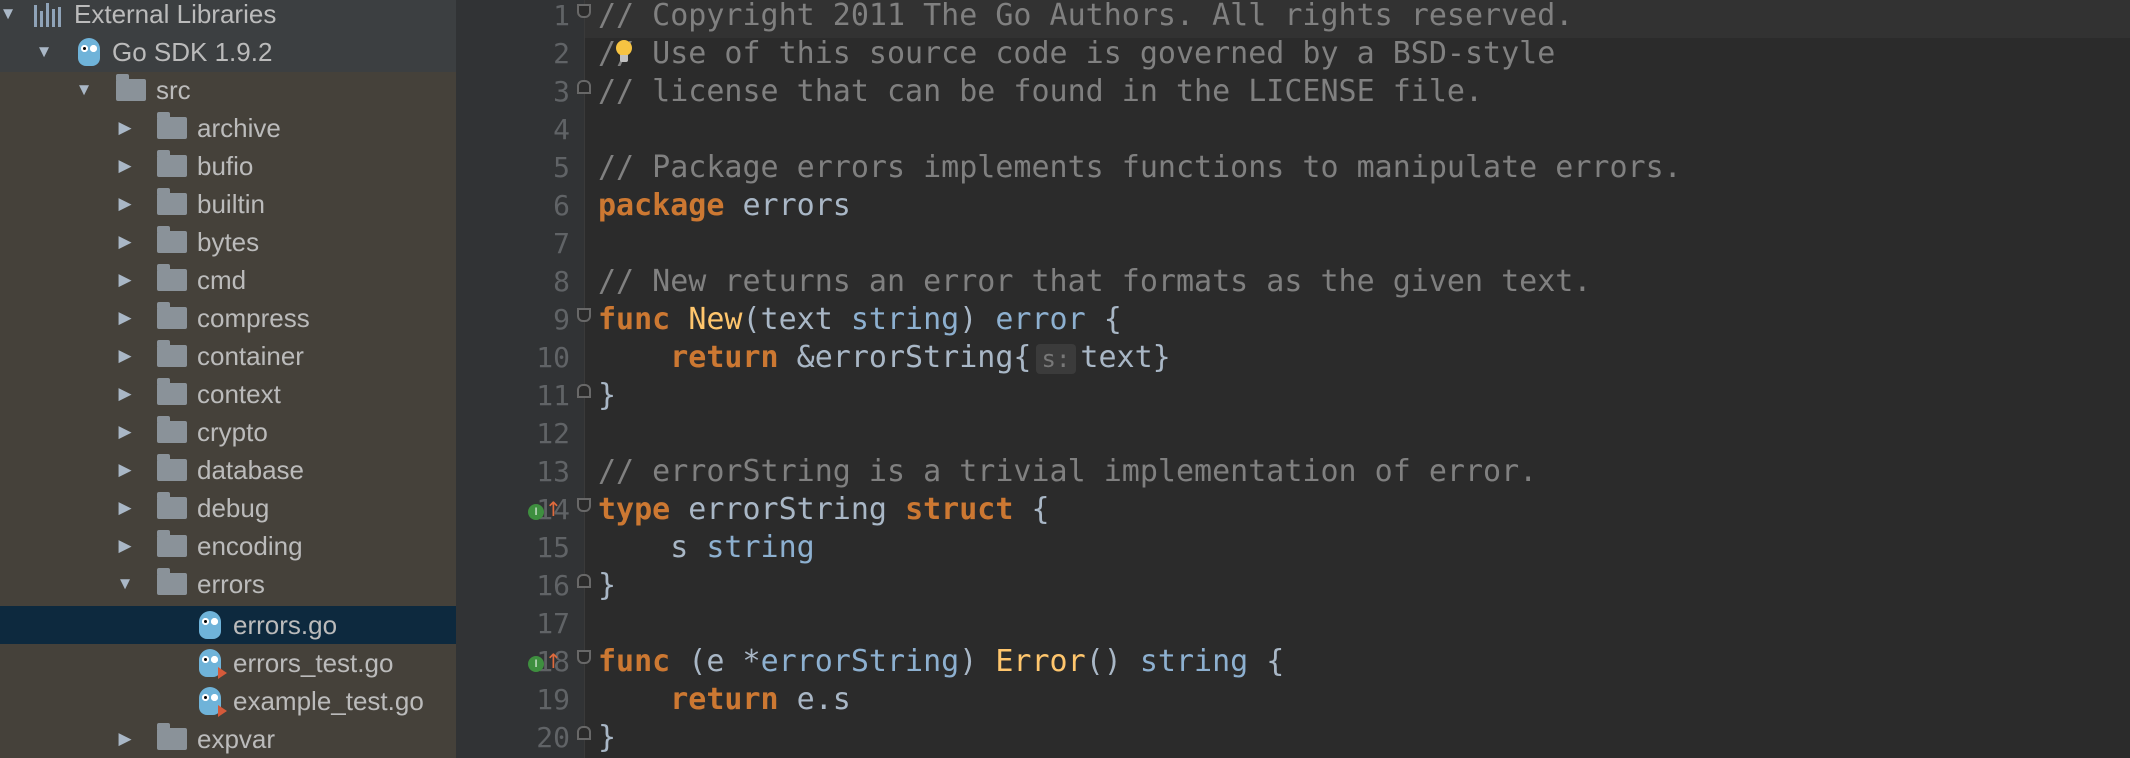 The image size is (2130, 758). I want to click on tree-item-bytes: ▶ bytes, so click(228, 242).